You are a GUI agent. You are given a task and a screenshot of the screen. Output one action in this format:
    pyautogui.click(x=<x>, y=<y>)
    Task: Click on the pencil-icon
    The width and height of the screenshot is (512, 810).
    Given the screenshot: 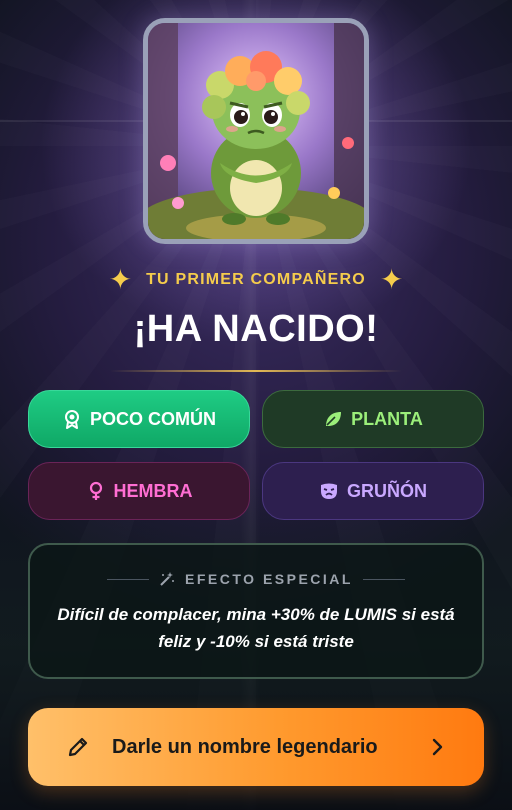 What is the action you would take?
    pyautogui.click(x=78, y=747)
    